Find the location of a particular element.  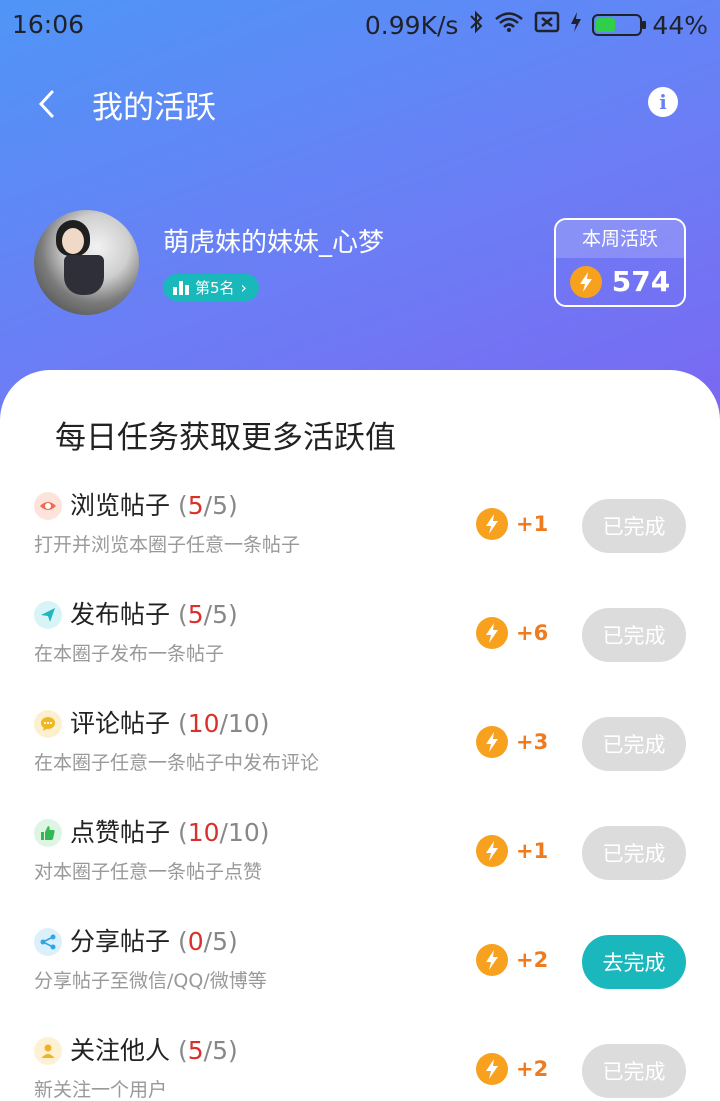

eye-icon is located at coordinates (48, 506).